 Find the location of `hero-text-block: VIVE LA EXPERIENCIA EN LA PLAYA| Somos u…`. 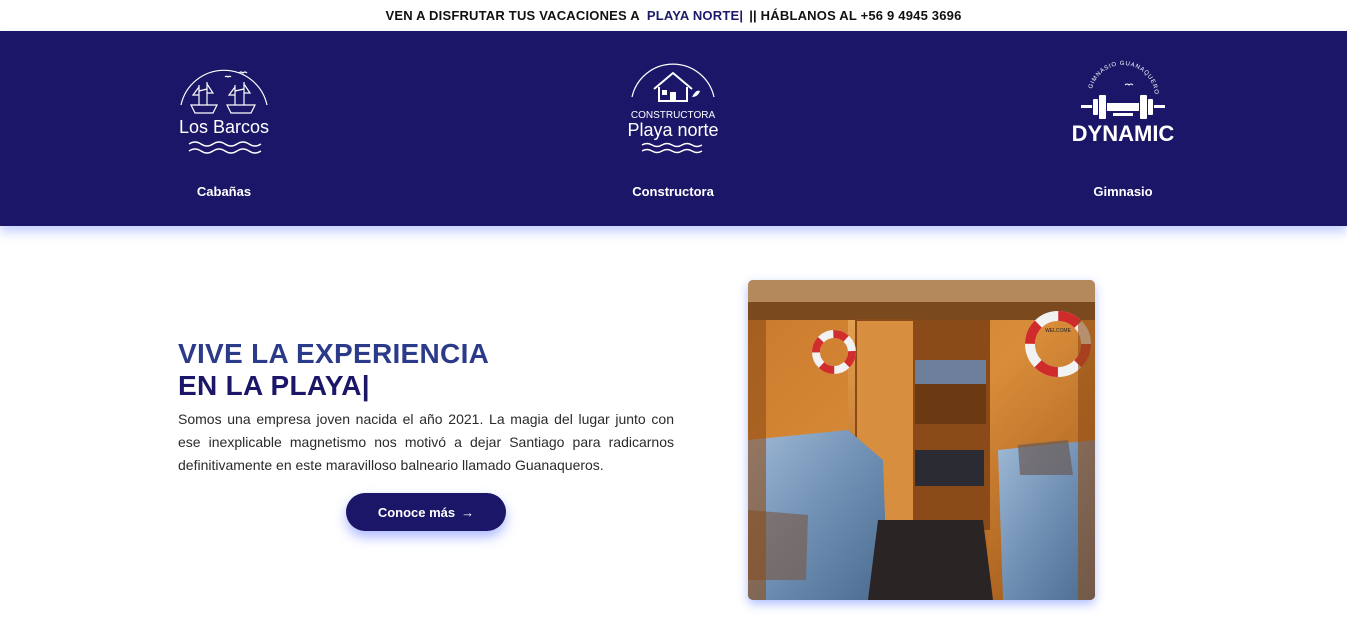

hero-text-block: VIVE LA EXPERIENCIA EN LA PLAYA| Somos u… is located at coordinates (426, 407).